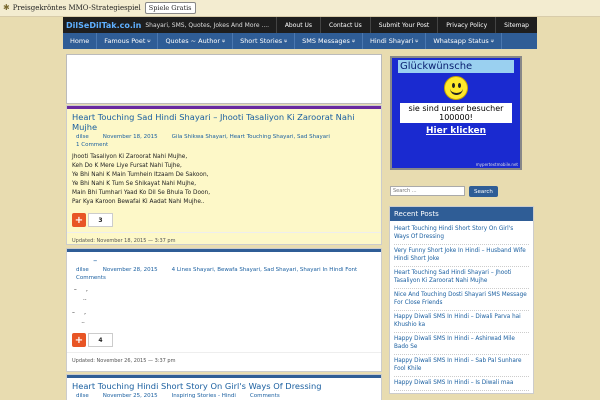  Describe the element at coordinates (516, 25) in the screenshot. I see `topnav-sitemap: Sitemap` at that location.